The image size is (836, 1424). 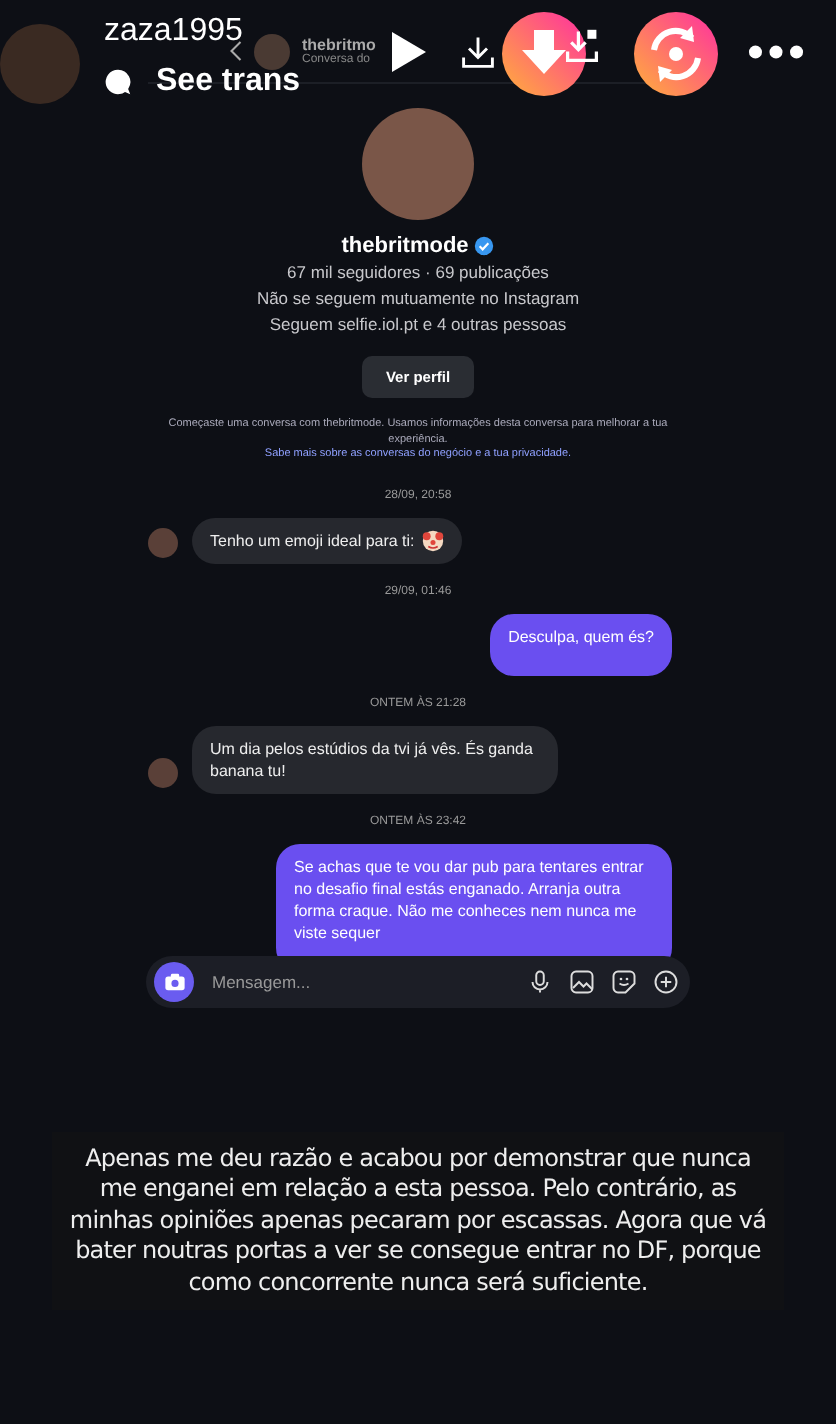 I want to click on camera-button, so click(x=174, y=981).